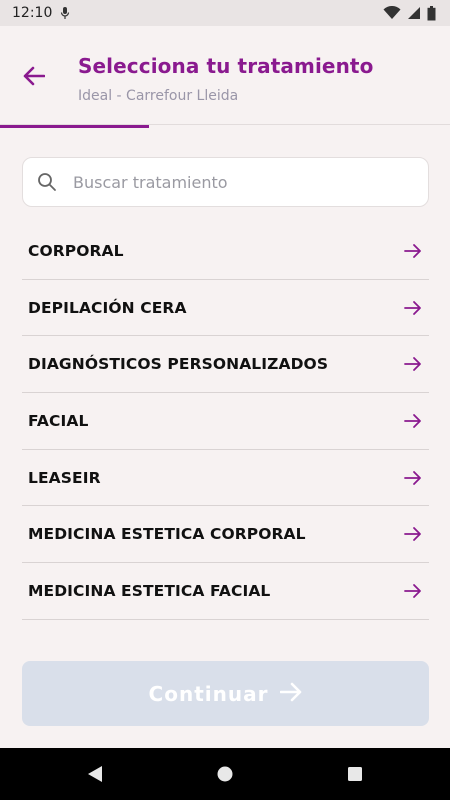  What do you see at coordinates (225, 308) in the screenshot?
I see `list-item-depilacion-cera: DEPILACIÓN CERA` at bounding box center [225, 308].